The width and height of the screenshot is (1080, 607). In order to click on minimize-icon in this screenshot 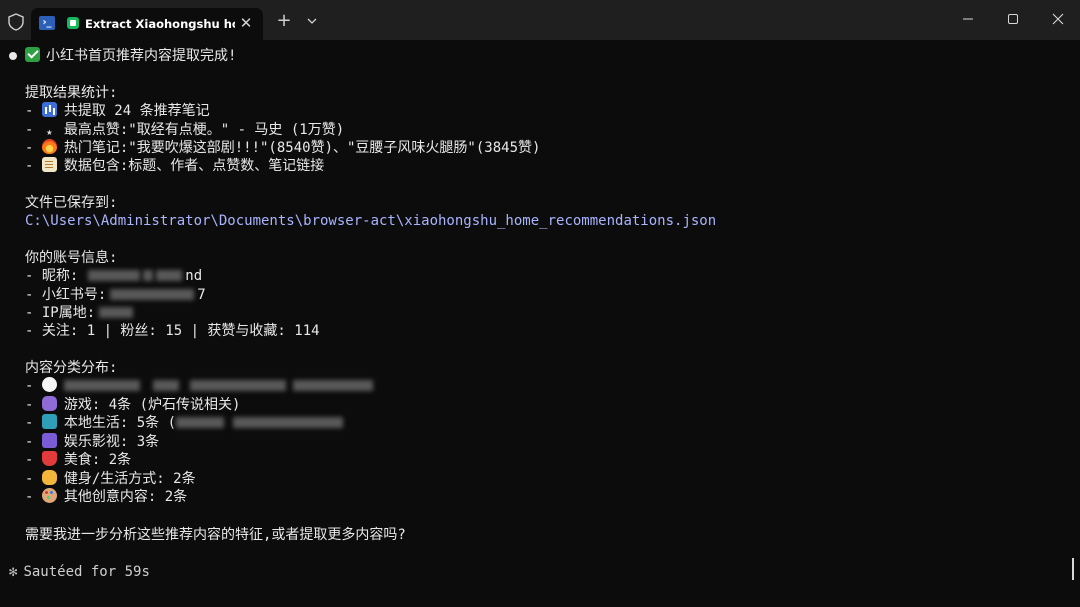, I will do `click(968, 19)`.